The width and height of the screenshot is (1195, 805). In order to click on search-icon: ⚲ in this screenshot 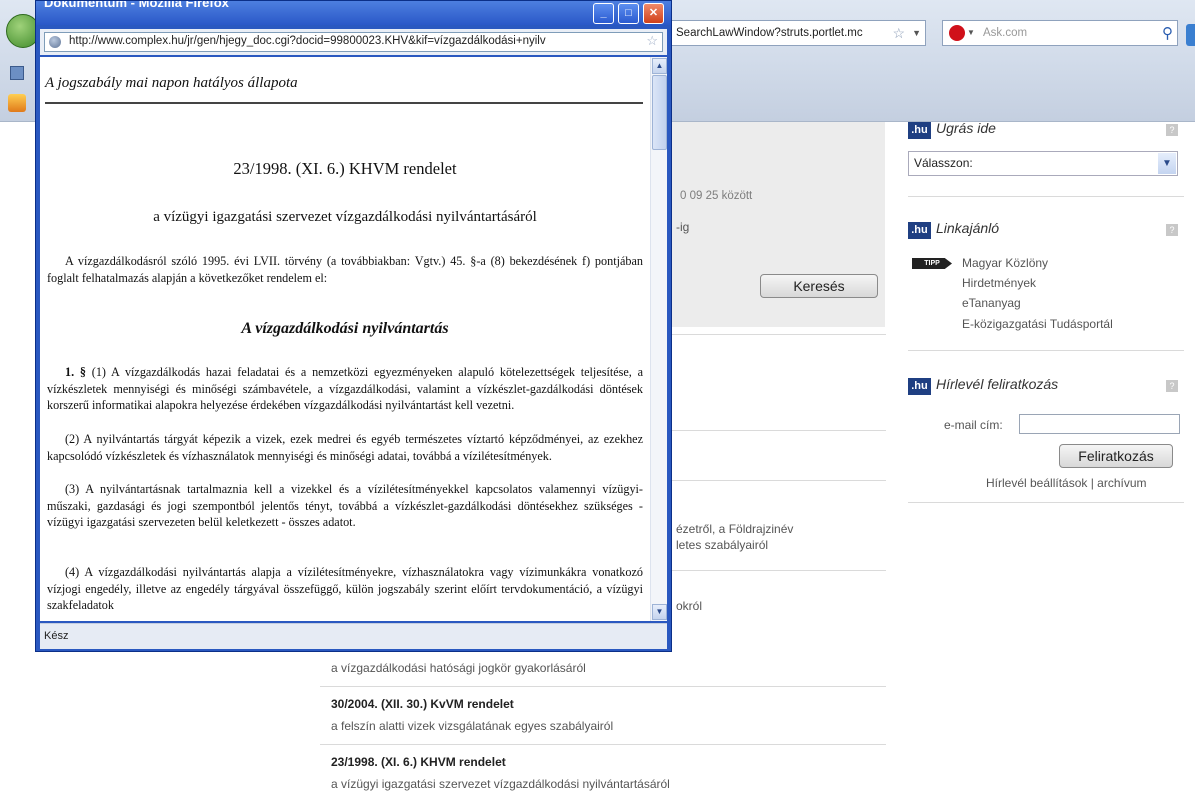, I will do `click(1167, 34)`.